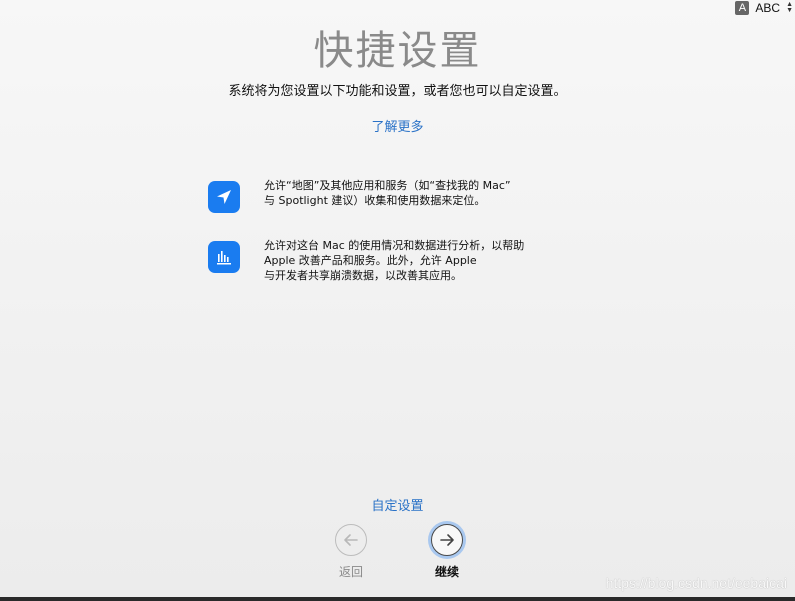 The image size is (795, 601). Describe the element at coordinates (224, 257) in the screenshot. I see `analytics-chart-icon` at that location.